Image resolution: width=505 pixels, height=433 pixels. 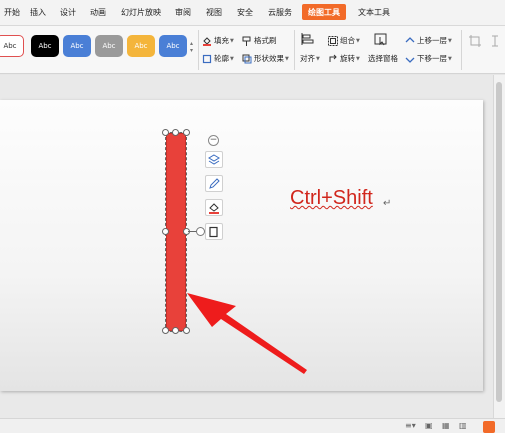 What do you see at coordinates (141, 46) in the screenshot?
I see `style-swatch-5: Abc` at bounding box center [141, 46].